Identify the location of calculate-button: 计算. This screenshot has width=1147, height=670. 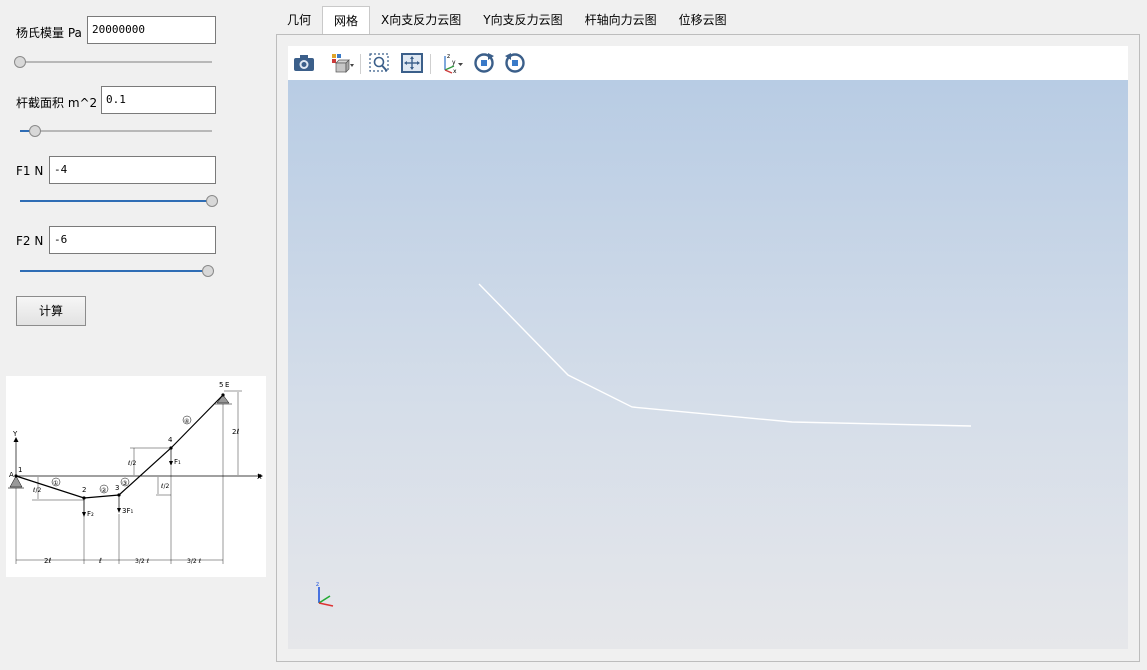
(51, 311).